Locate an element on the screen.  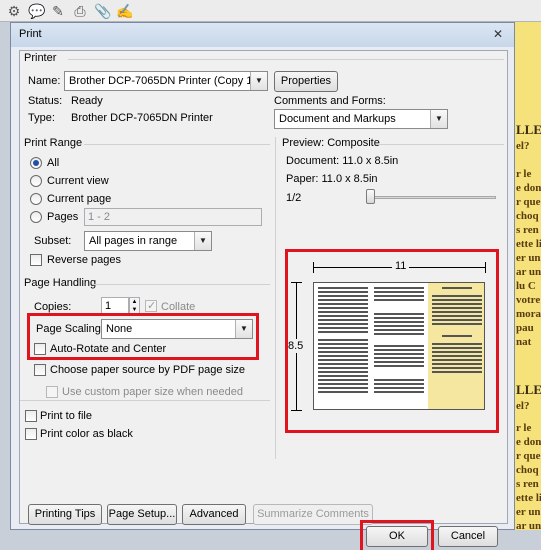
summarize-comments-button: Summarize Comments is located at coordinates (313, 514).